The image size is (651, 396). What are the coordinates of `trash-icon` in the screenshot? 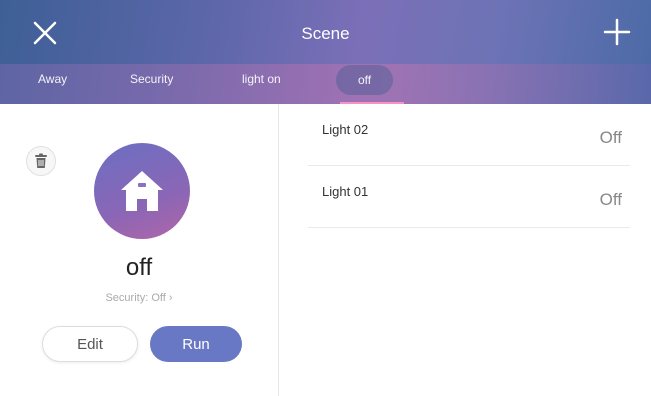 It's located at (41, 161).